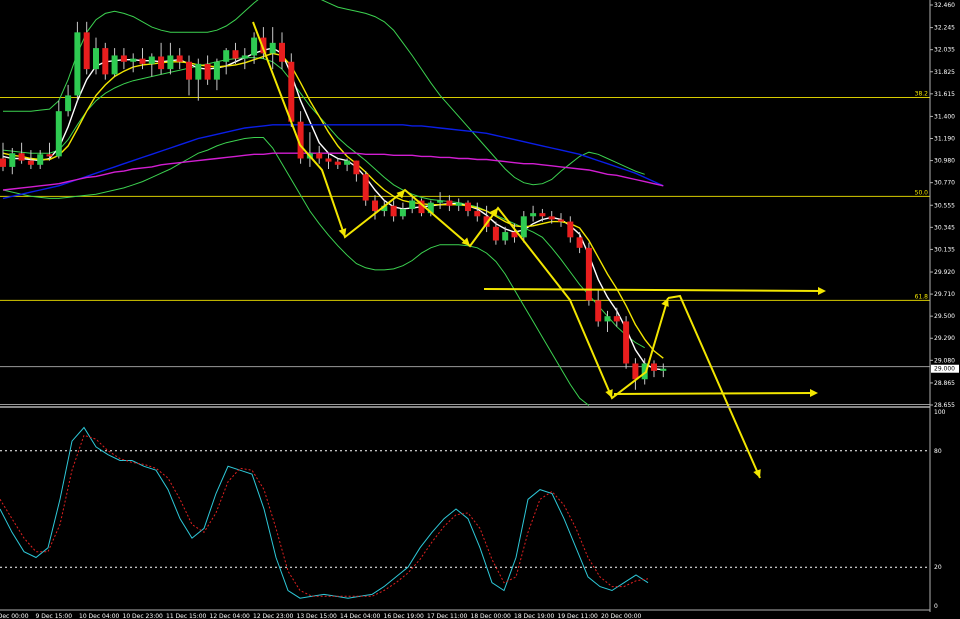  What do you see at coordinates (944, 227) in the screenshot?
I see `price-tick-label: 30.345` at bounding box center [944, 227].